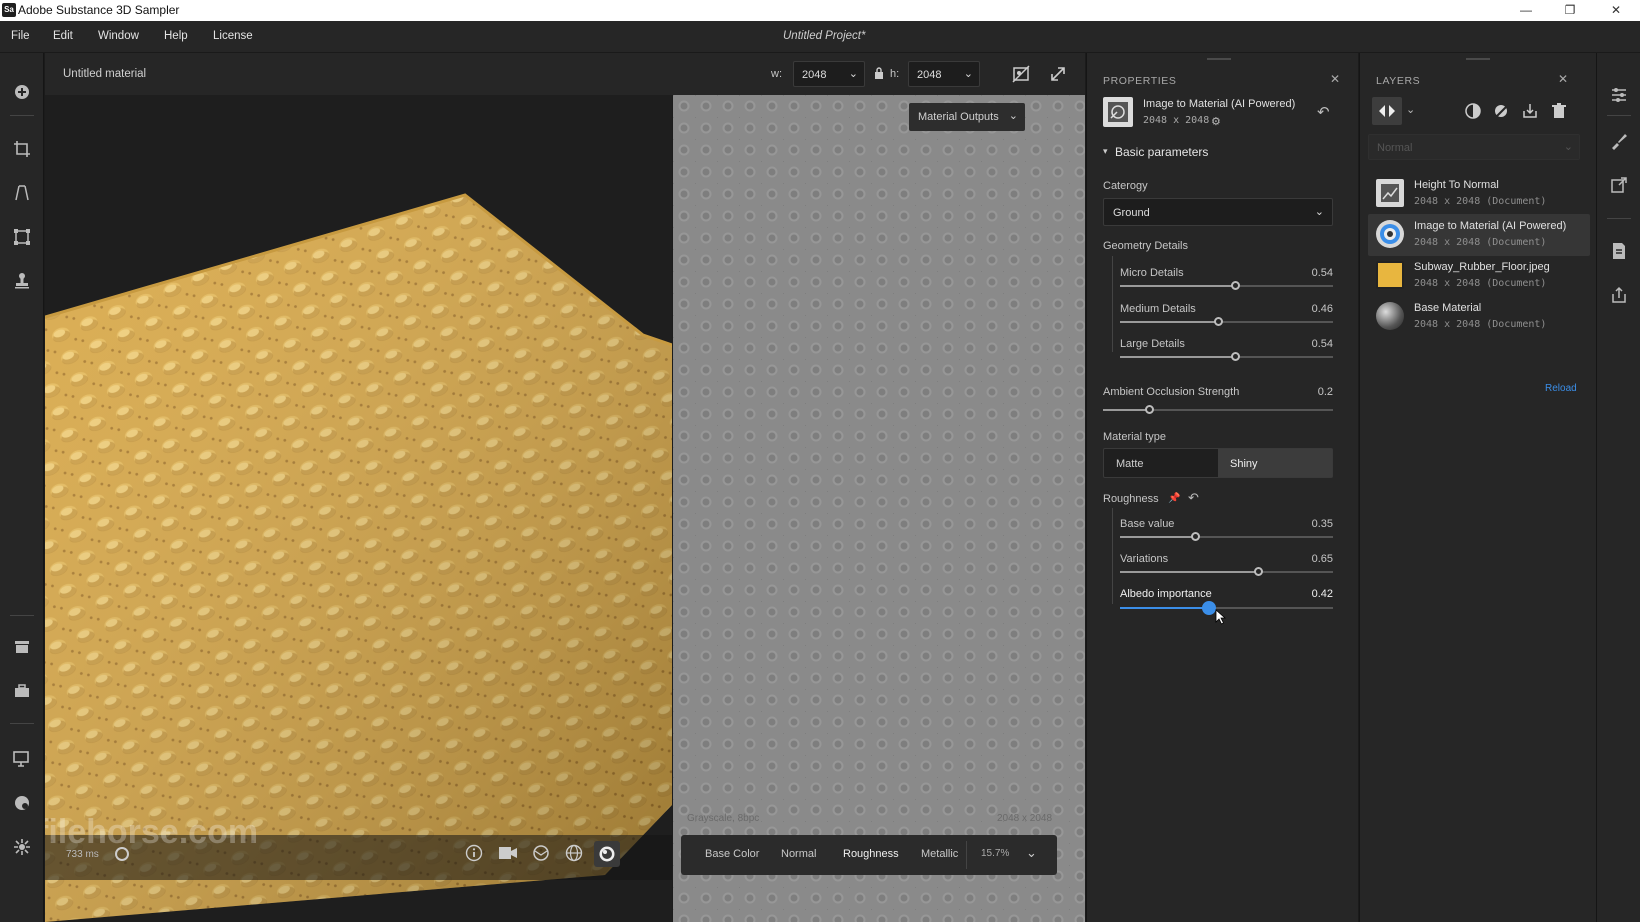 This screenshot has width=1640, height=922. I want to click on width-dropdown: 2048 ⌄, so click(829, 74).